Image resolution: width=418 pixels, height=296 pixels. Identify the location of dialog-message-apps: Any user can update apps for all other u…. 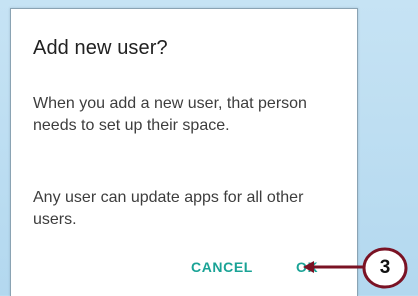
(168, 208).